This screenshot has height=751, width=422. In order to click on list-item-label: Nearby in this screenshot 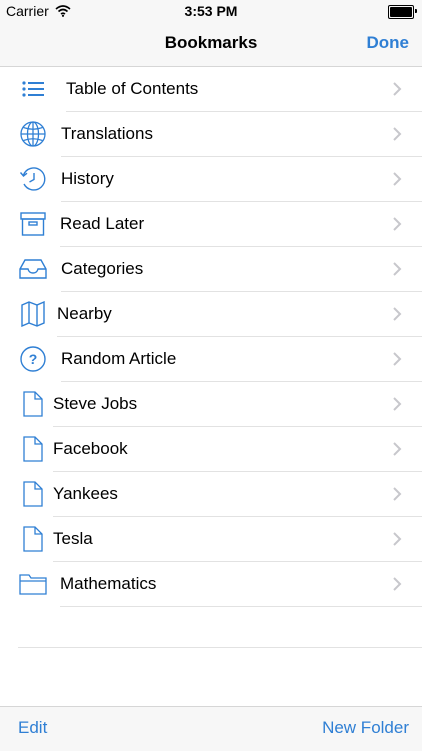, I will do `click(84, 313)`.